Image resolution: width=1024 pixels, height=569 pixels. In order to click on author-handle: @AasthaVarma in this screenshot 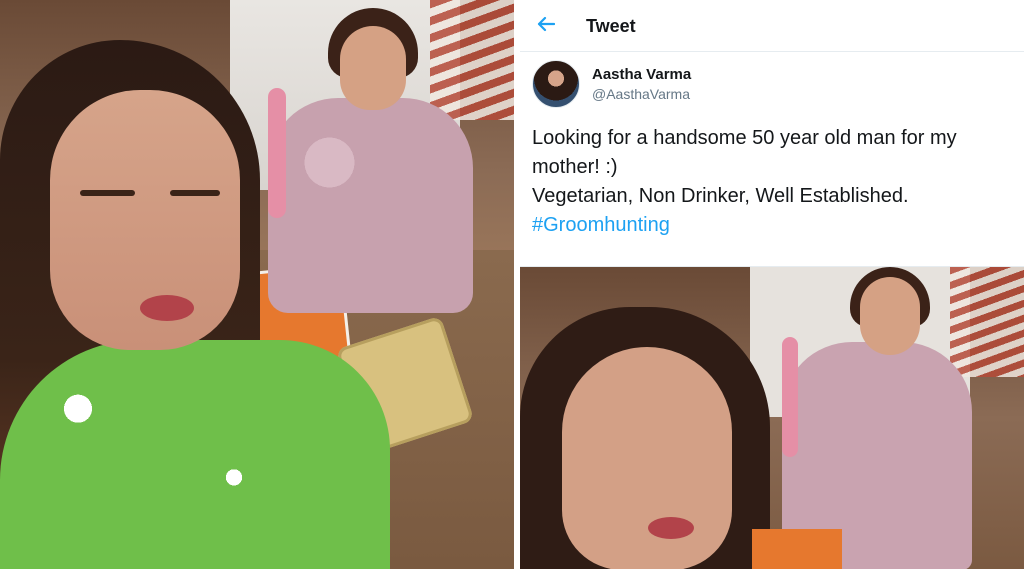, I will do `click(641, 94)`.